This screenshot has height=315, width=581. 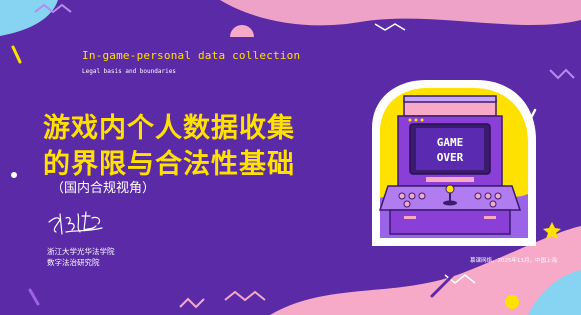 What do you see at coordinates (450, 157) in the screenshot?
I see `screen-over-text: OVER` at bounding box center [450, 157].